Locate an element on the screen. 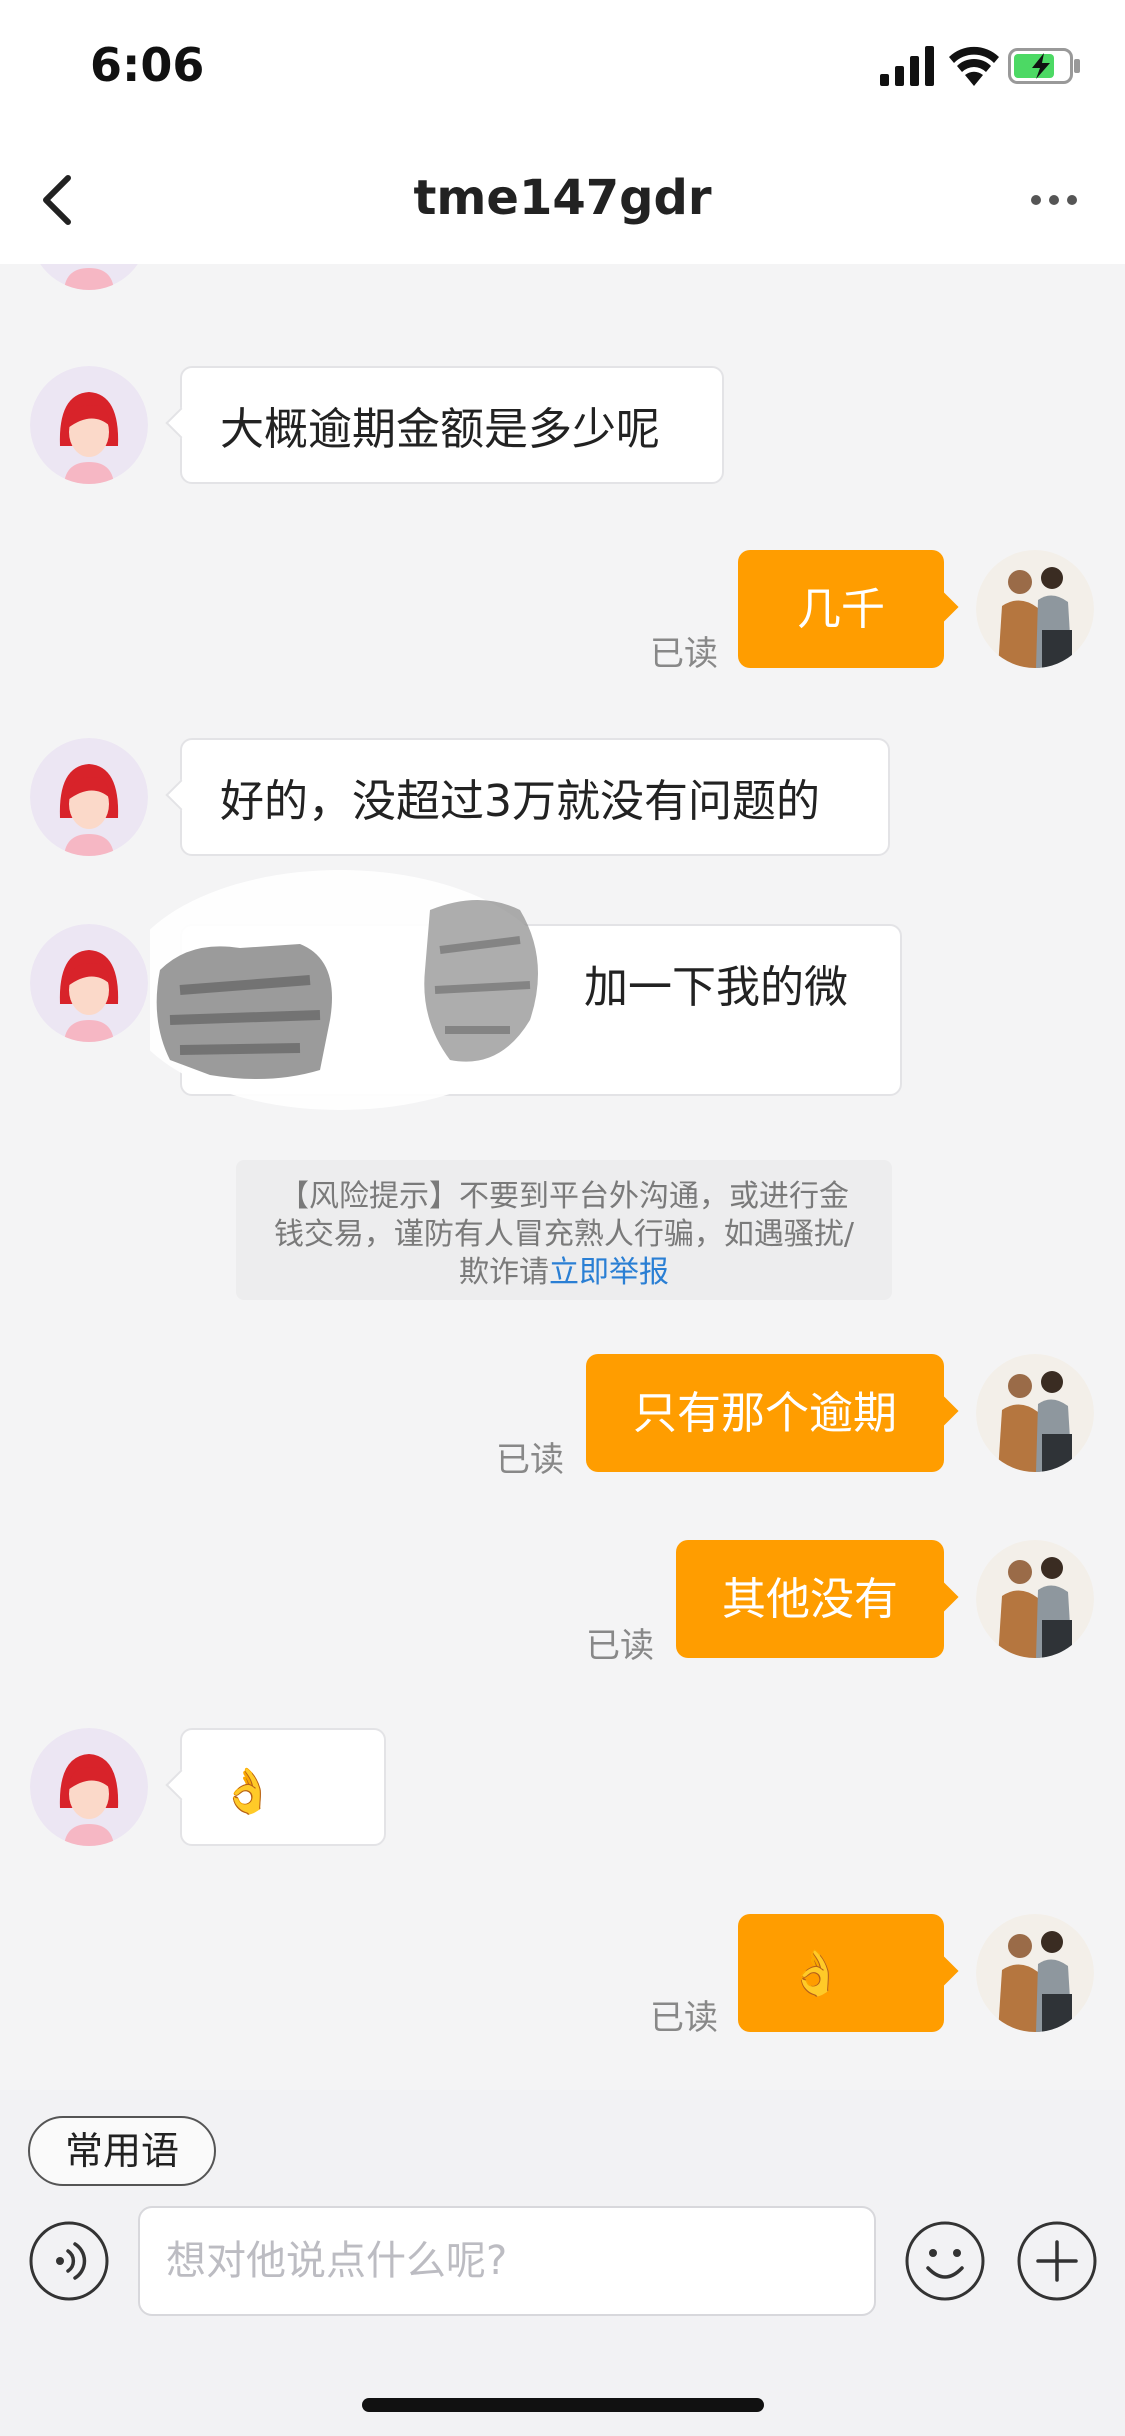 The width and height of the screenshot is (1125, 2436). incoming-message: 大概逾期金额是多少呢 is located at coordinates (452, 425).